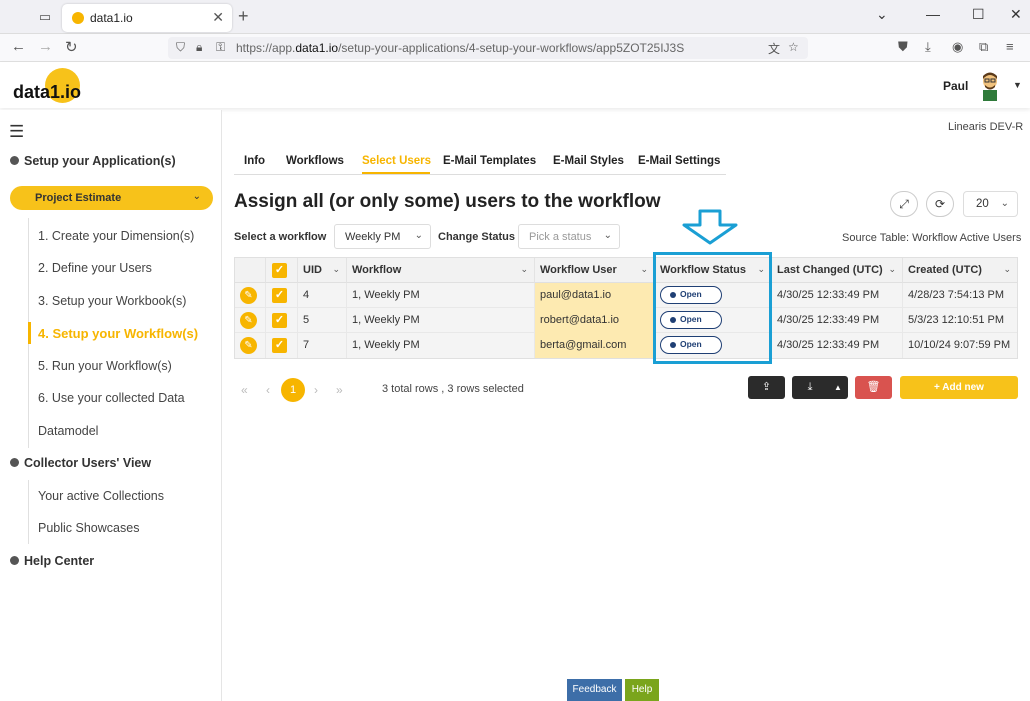  What do you see at coordinates (990, 204) in the screenshot?
I see `page-size-select: 20 ⌄` at bounding box center [990, 204].